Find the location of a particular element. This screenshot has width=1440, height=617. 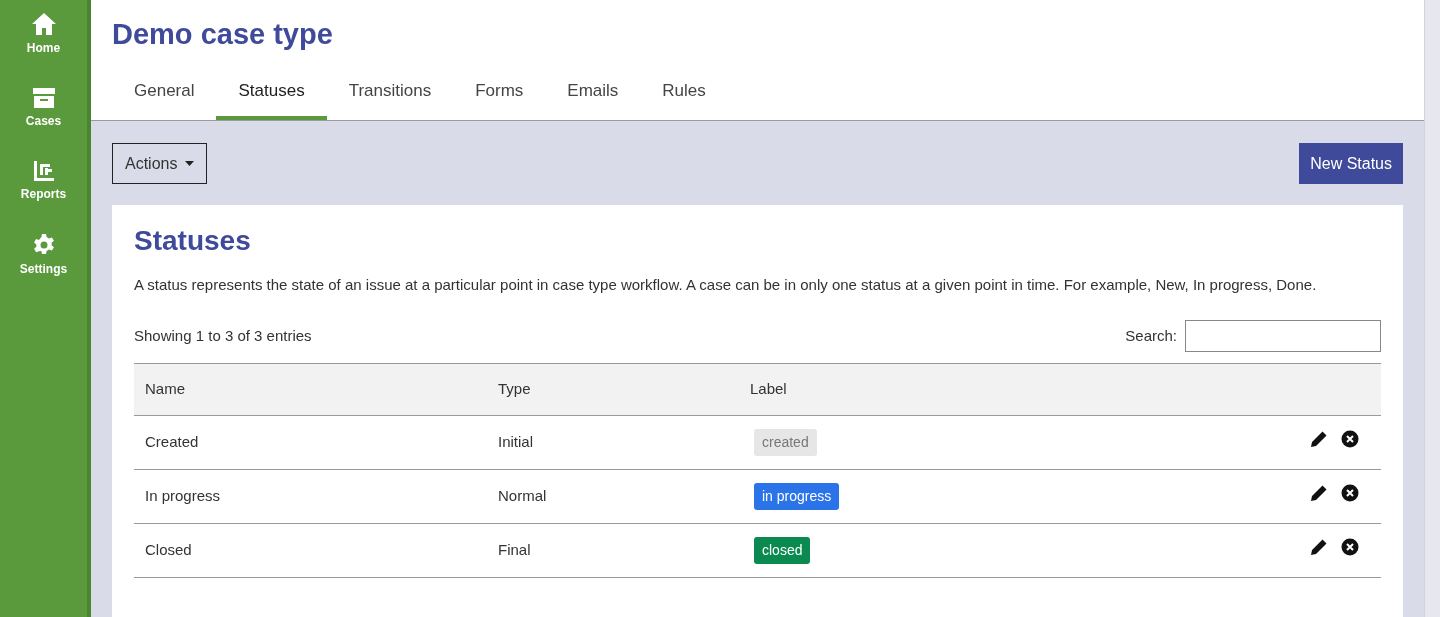

table-cell: Initial is located at coordinates (516, 442).